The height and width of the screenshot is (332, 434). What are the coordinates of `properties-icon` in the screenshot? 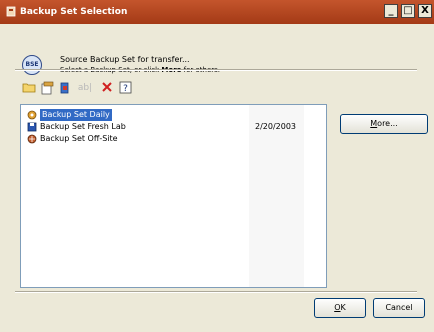 It's located at (47, 88).